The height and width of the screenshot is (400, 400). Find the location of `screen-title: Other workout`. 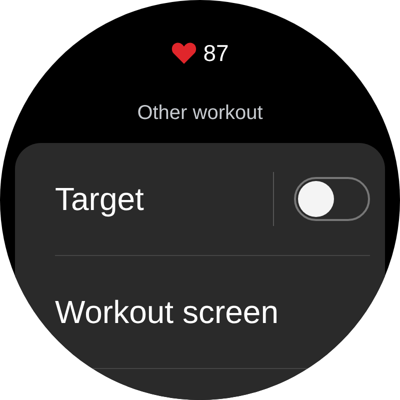

screen-title: Other workout is located at coordinates (200, 113).